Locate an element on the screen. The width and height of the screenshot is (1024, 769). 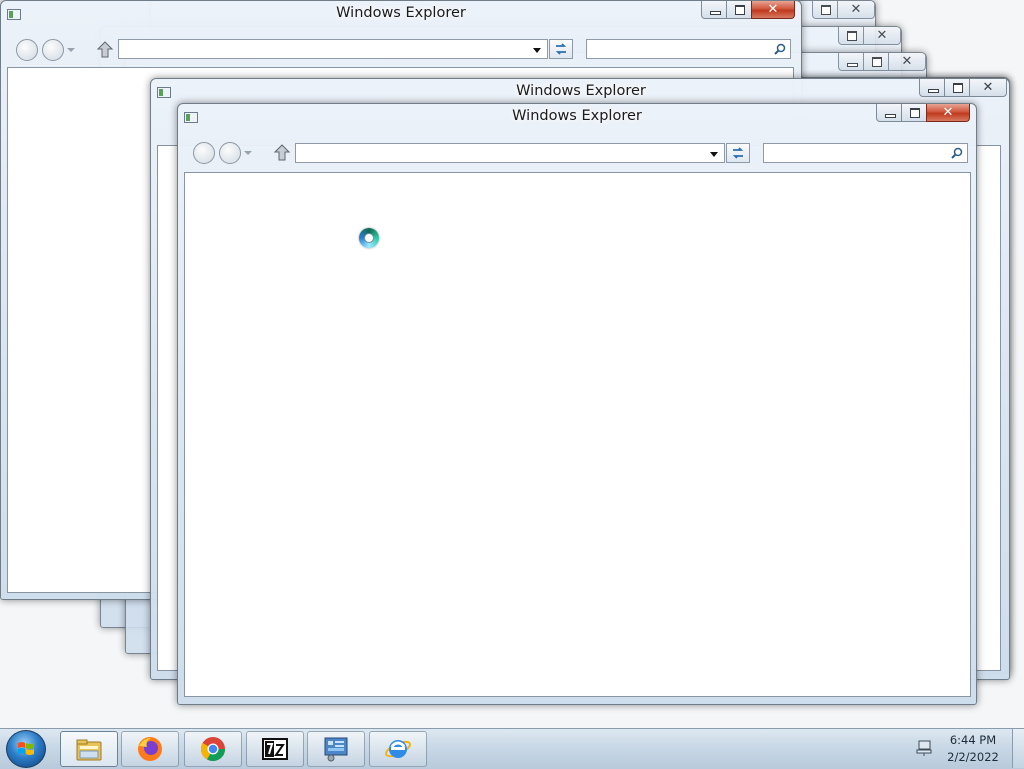
show-desktop-button is located at coordinates (1018, 748).